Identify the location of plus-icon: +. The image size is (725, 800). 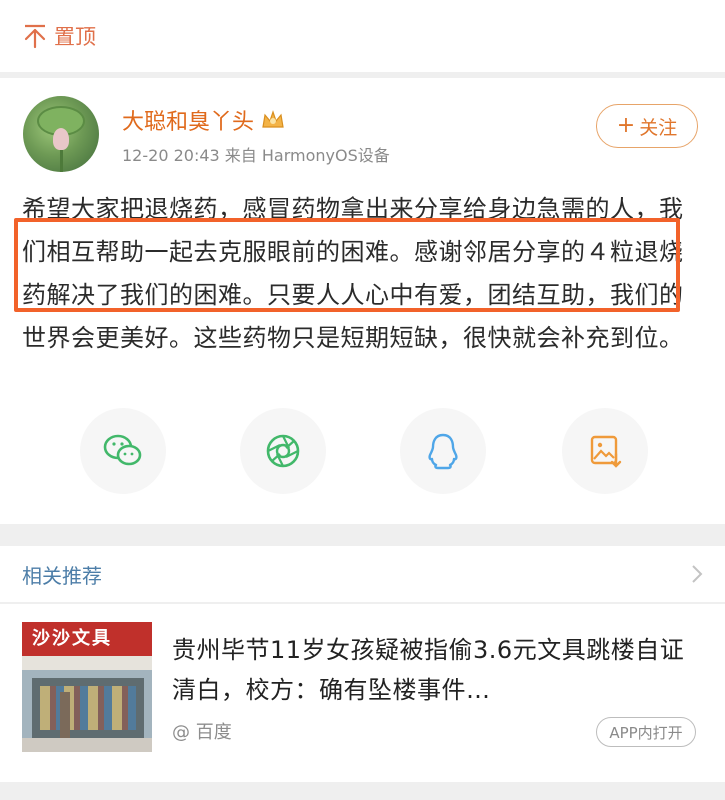
(626, 125).